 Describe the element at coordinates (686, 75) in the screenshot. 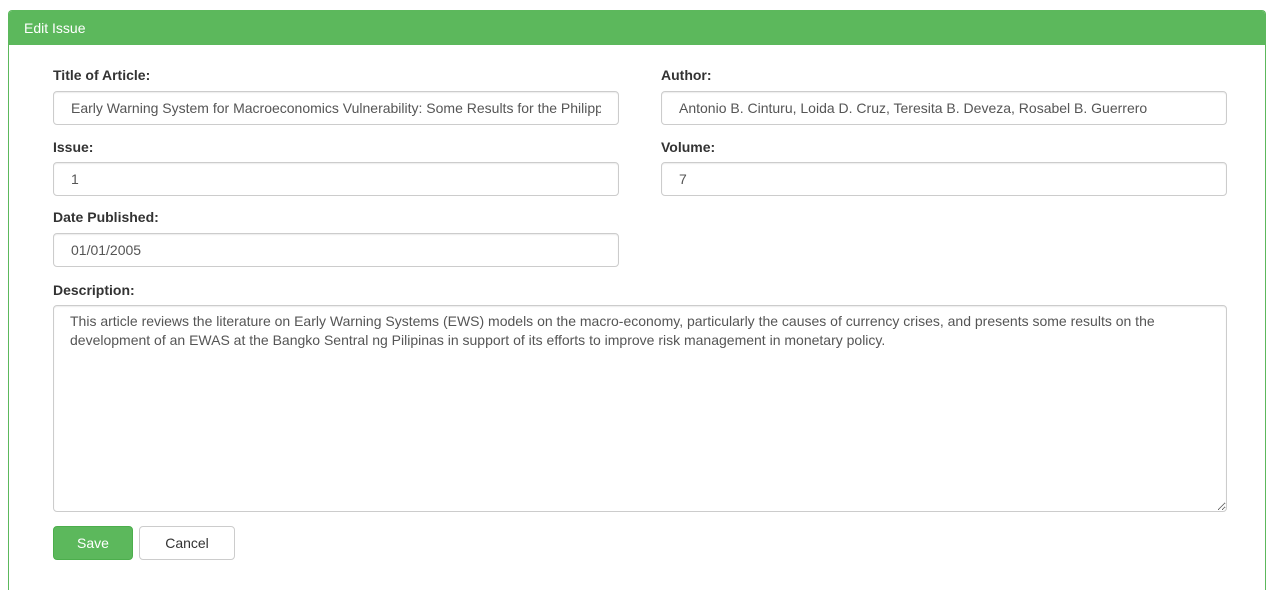

I see `author-label: Author:` at that location.